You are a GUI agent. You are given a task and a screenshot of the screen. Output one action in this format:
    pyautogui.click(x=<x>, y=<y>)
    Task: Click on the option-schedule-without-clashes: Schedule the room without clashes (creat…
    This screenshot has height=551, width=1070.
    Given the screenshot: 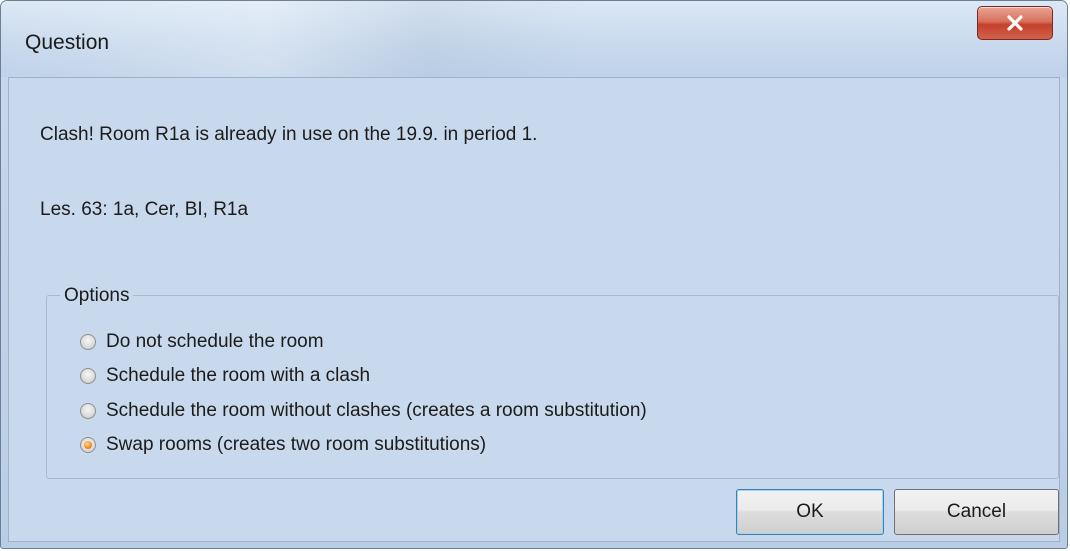 What is the action you would take?
    pyautogui.click(x=363, y=411)
    